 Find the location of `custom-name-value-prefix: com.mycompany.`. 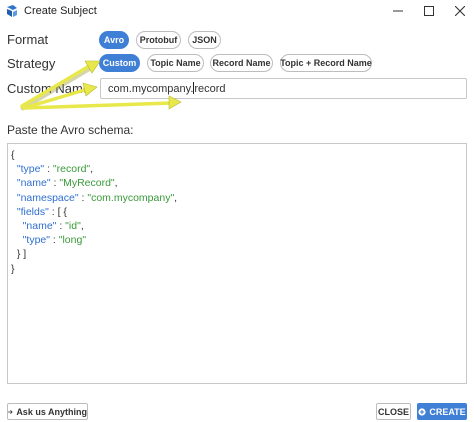

custom-name-value-prefix: com.mycompany. is located at coordinates (151, 89).